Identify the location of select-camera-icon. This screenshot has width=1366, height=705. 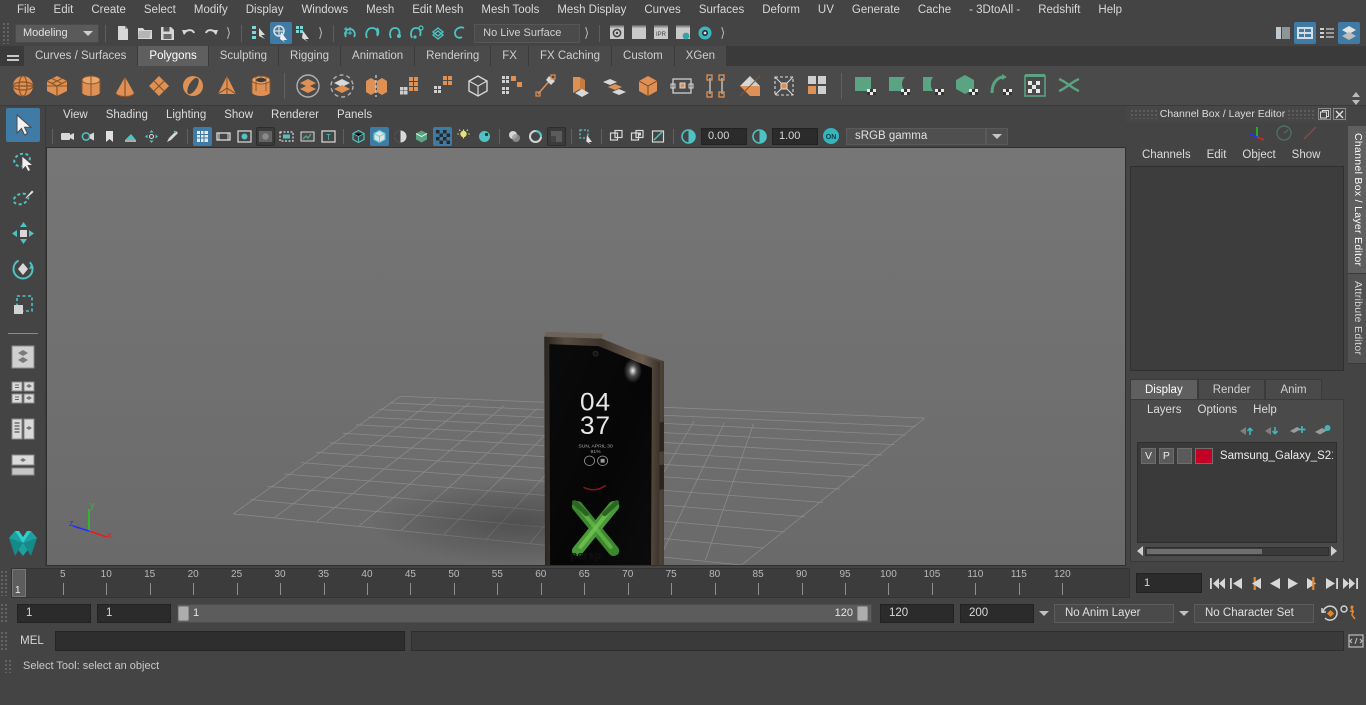
(67, 136).